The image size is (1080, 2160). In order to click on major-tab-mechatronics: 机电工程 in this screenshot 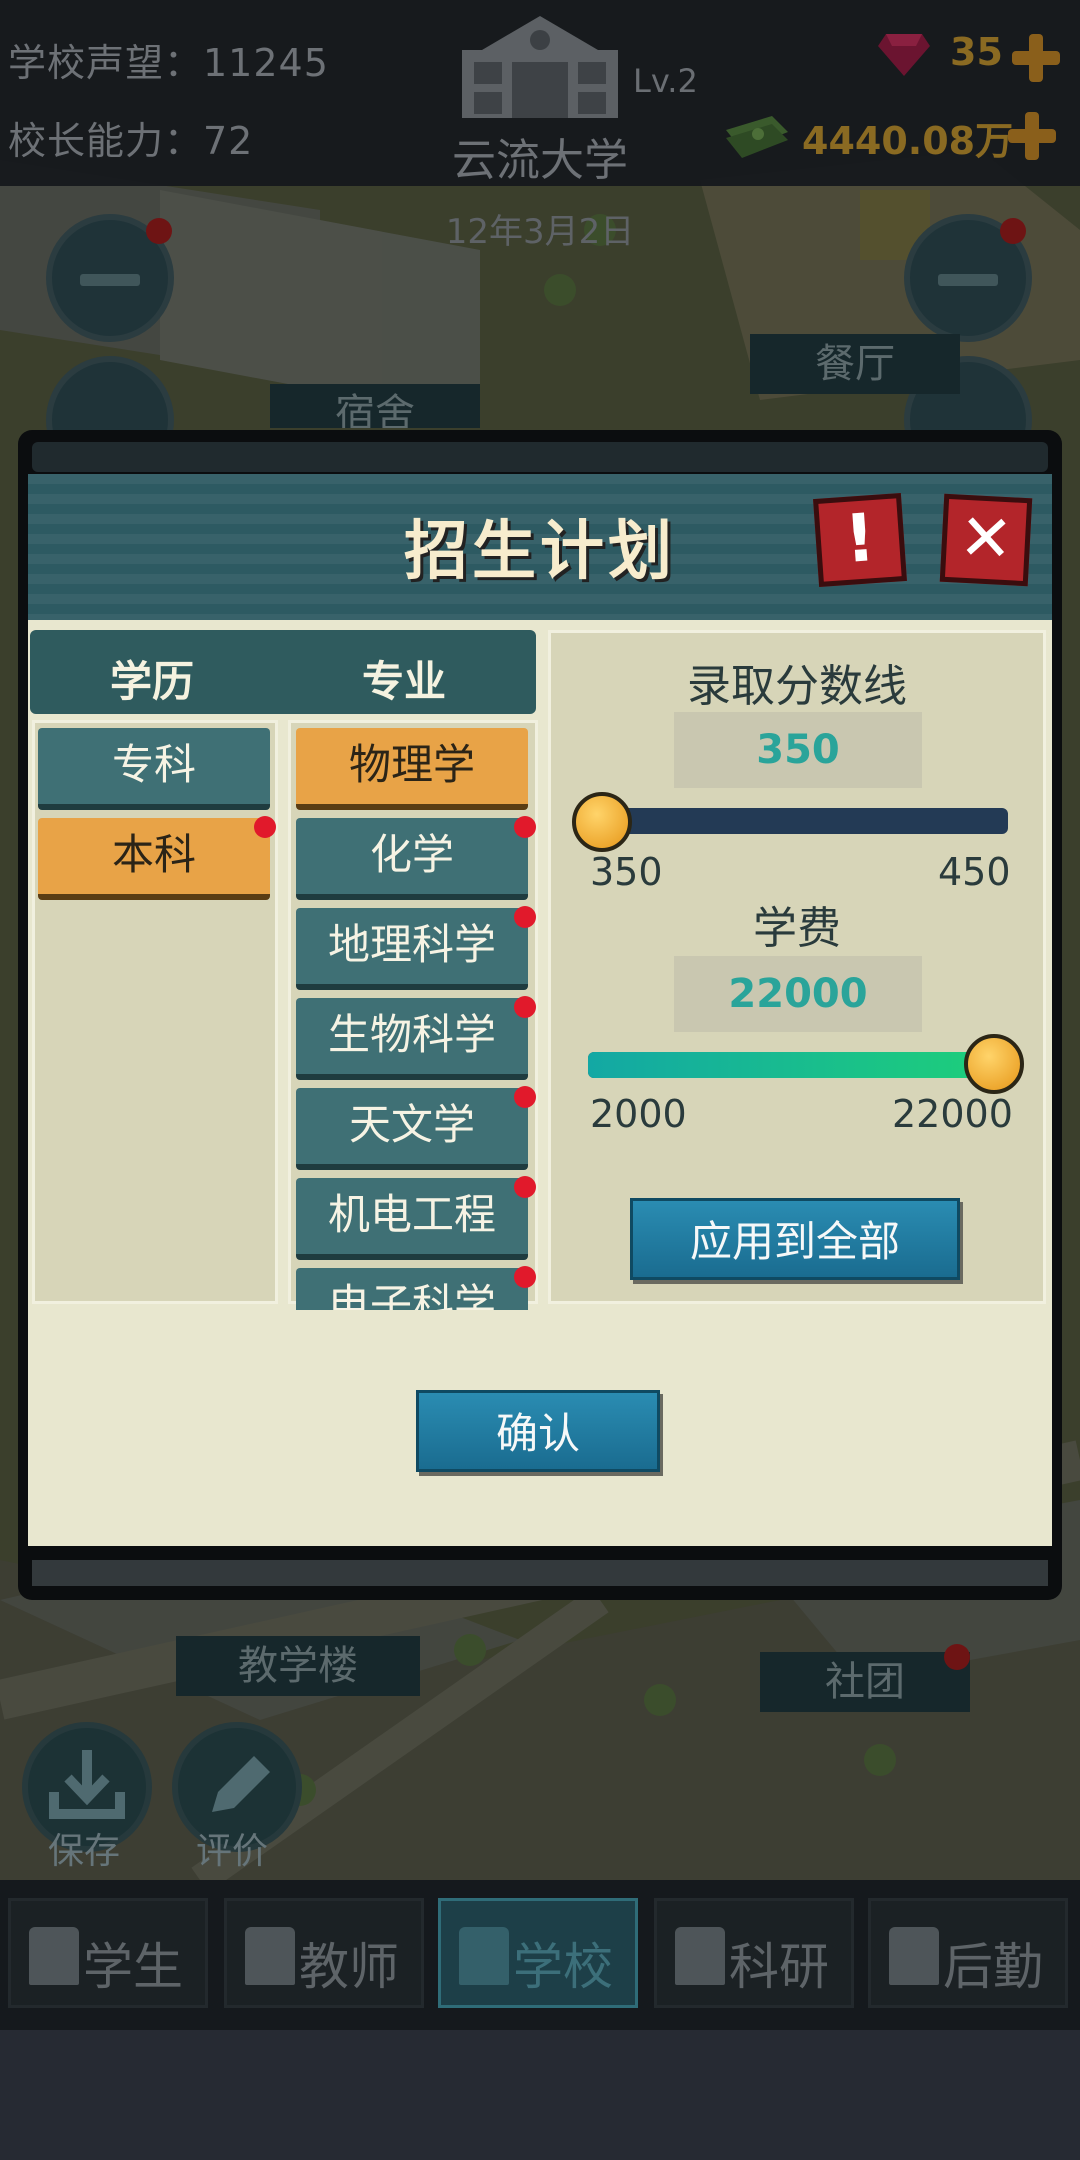, I will do `click(412, 1219)`.